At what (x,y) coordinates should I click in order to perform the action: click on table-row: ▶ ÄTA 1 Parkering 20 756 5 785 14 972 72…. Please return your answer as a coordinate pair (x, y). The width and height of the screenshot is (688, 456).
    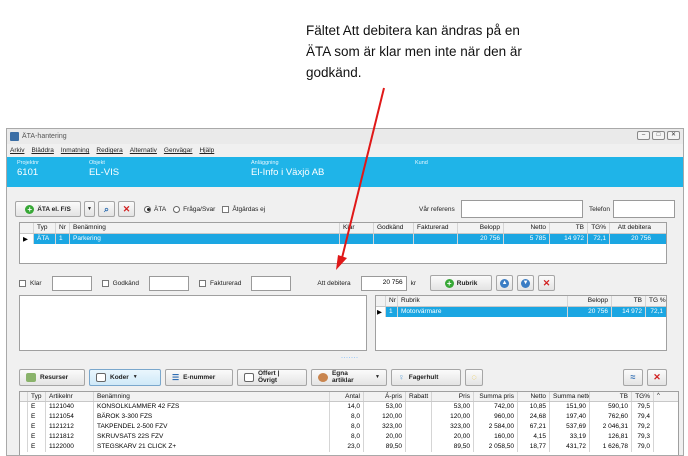
    Looking at the image, I should click on (343, 239).